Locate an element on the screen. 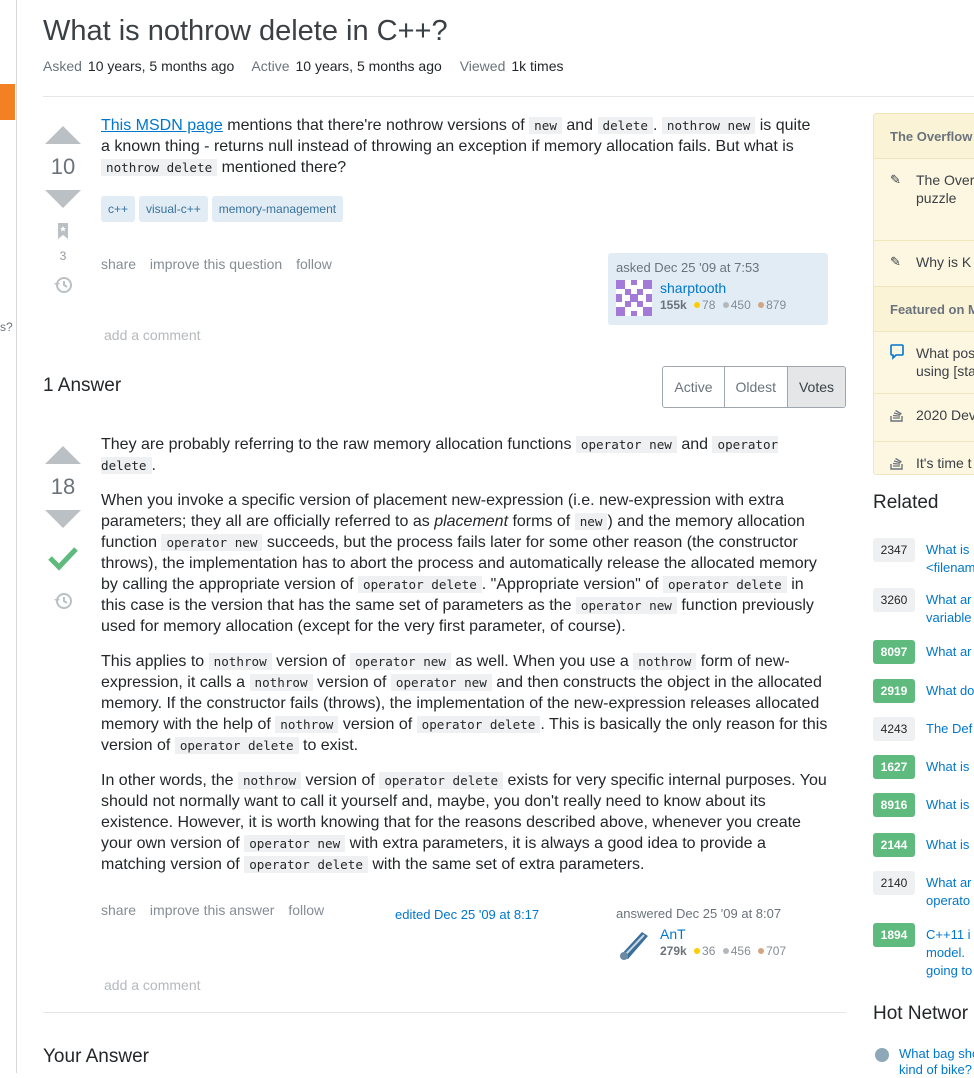  answers-header: 1 Answer Active Oldest Votes is located at coordinates (444, 387).